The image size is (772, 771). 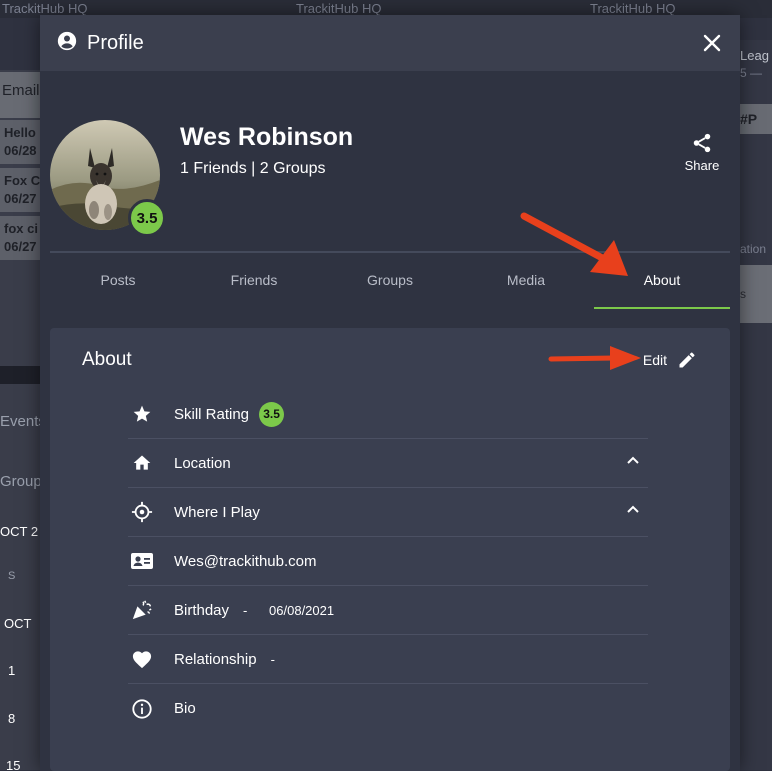 I want to click on background-message: Fox C 06/27, so click(x=20, y=190).